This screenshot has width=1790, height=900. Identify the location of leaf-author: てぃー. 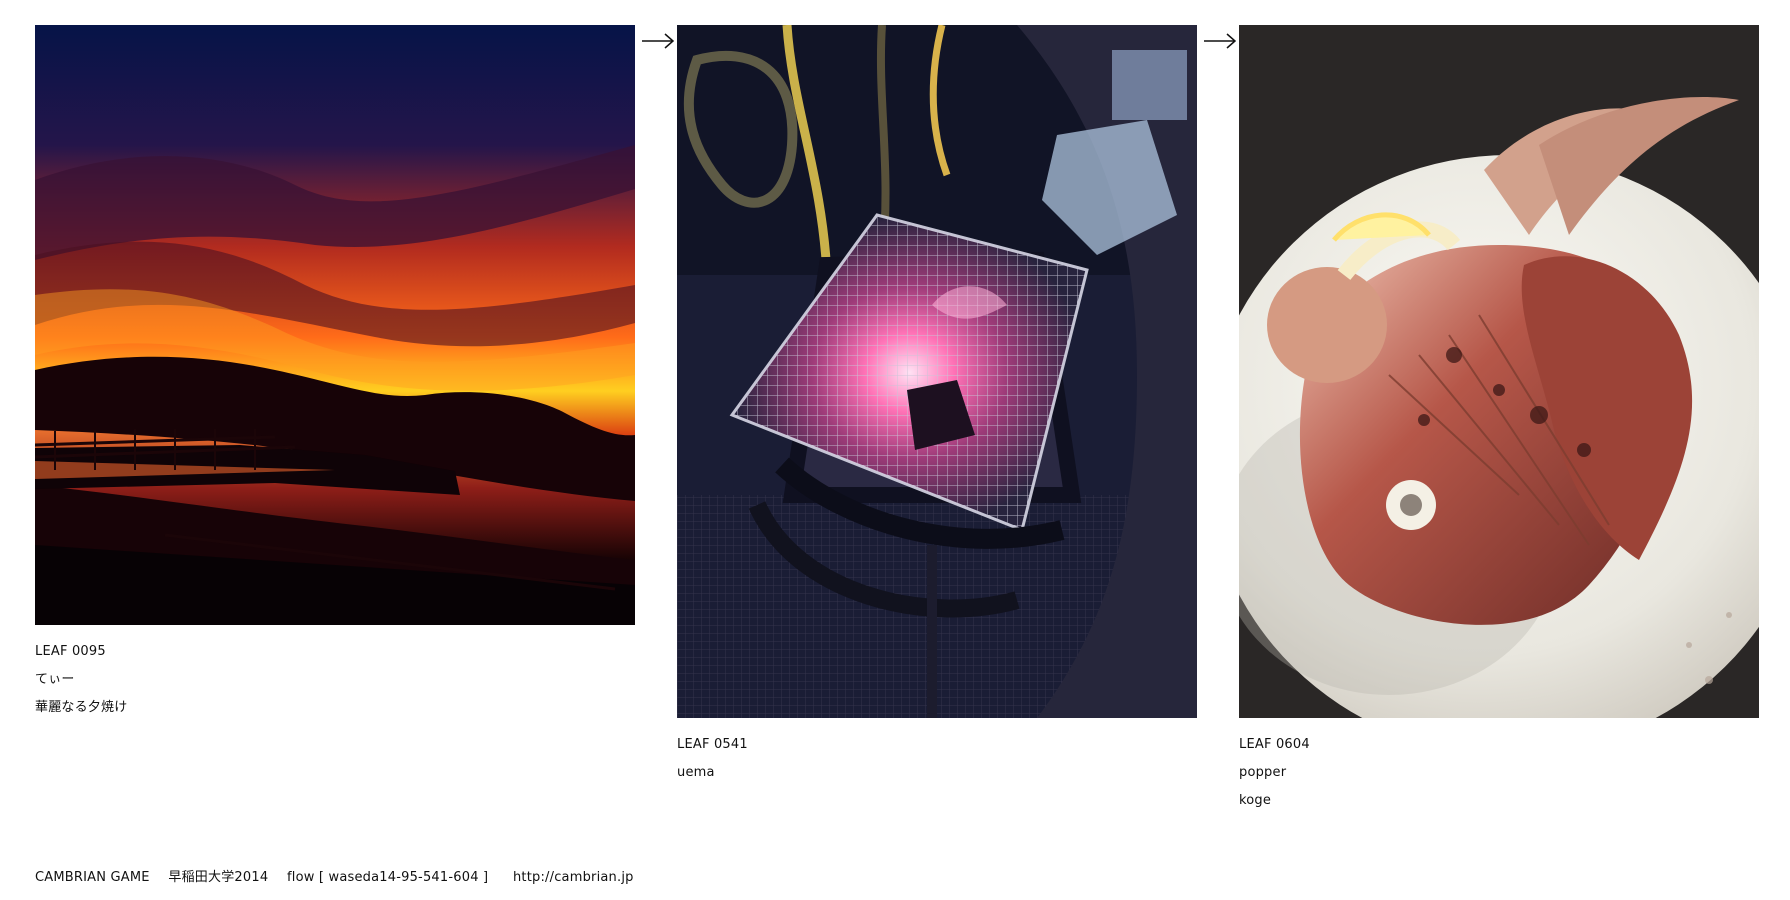
(55, 679).